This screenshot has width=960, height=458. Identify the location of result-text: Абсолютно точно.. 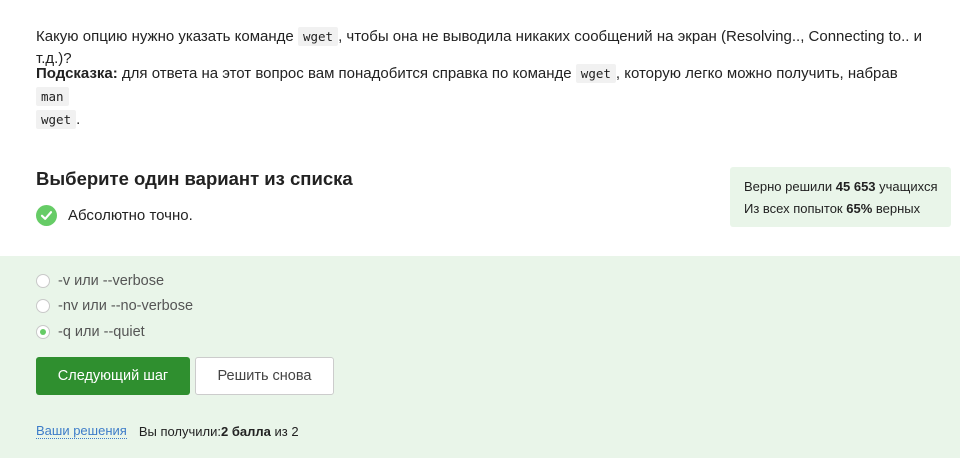
(130, 215).